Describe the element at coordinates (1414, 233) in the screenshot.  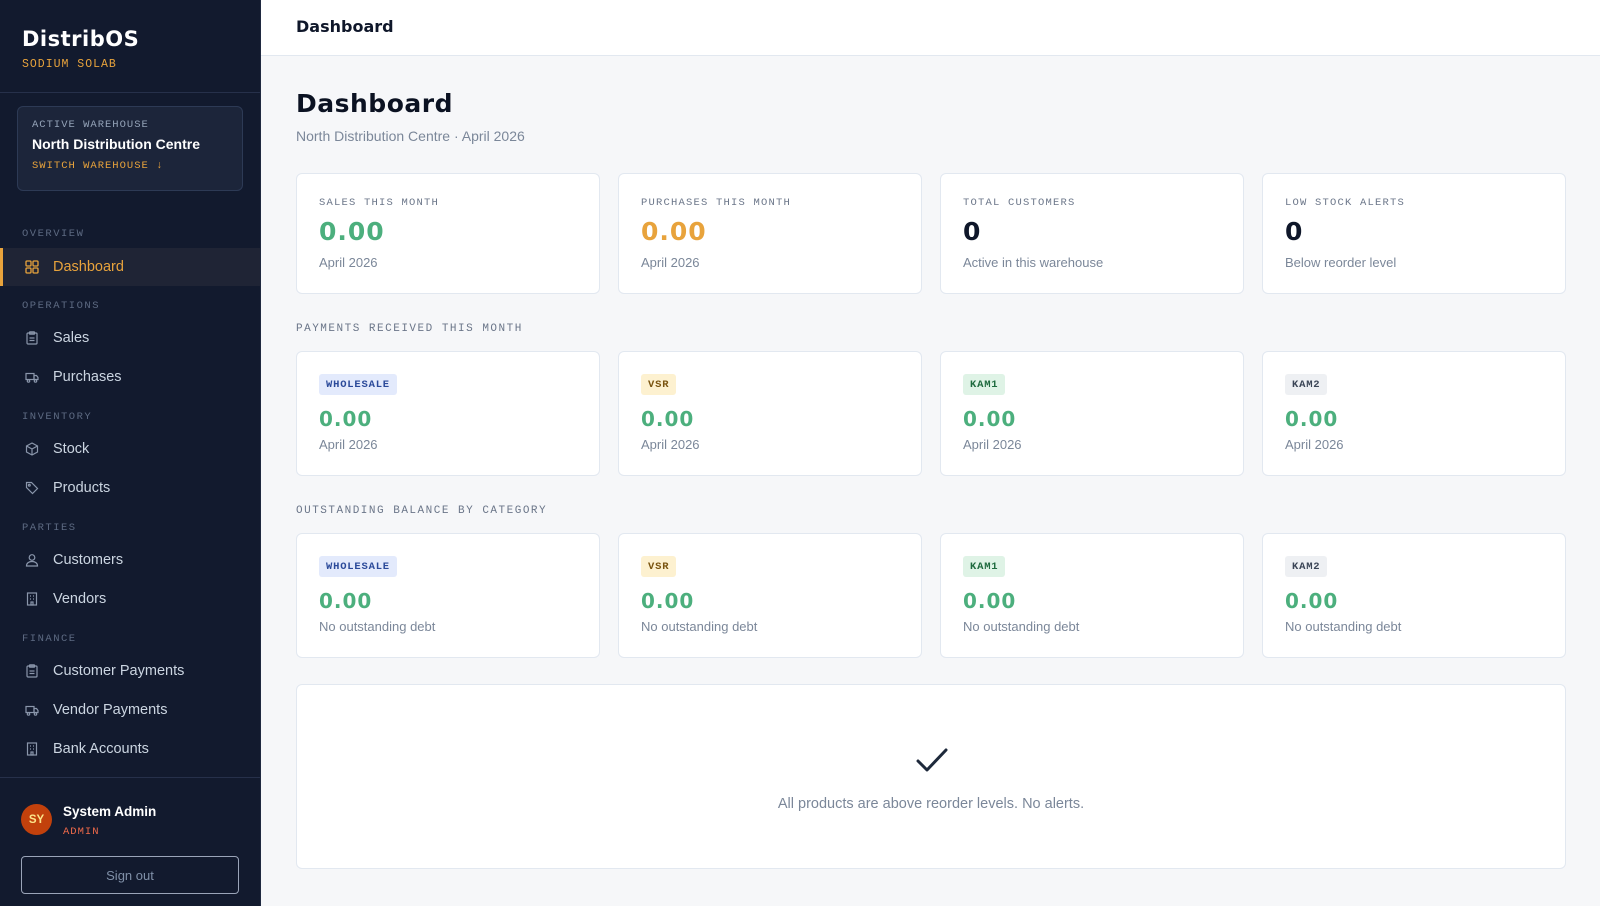
I see `stat-card-low-stock: LOW STOCK ALERTS 0 Below reorder level` at that location.